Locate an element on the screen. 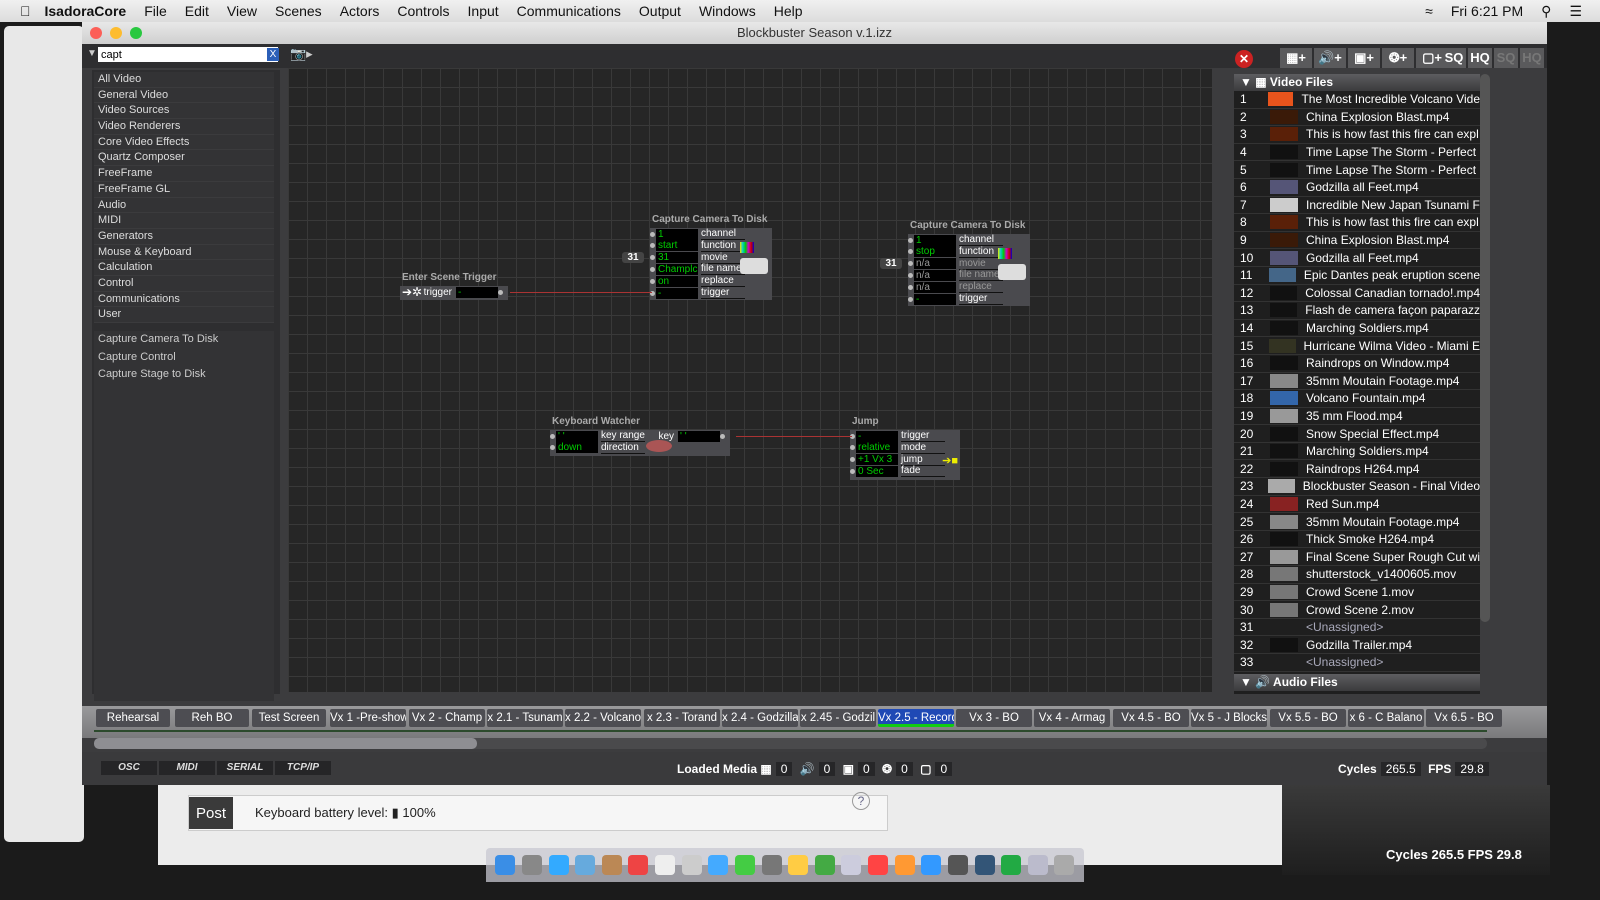 This screenshot has height=900, width=1600. post-button: Post is located at coordinates (211, 813).